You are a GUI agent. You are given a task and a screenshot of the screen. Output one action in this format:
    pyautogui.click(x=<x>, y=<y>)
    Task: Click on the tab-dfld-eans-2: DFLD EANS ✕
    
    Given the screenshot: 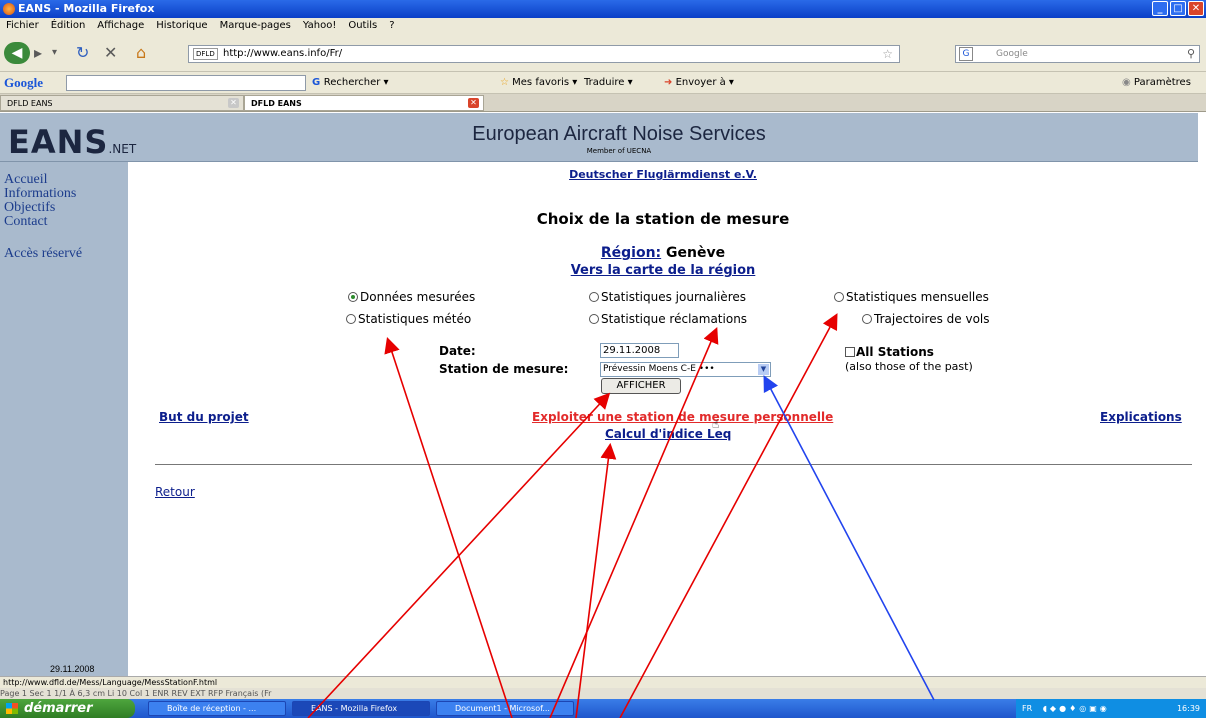 What is the action you would take?
    pyautogui.click(x=364, y=103)
    